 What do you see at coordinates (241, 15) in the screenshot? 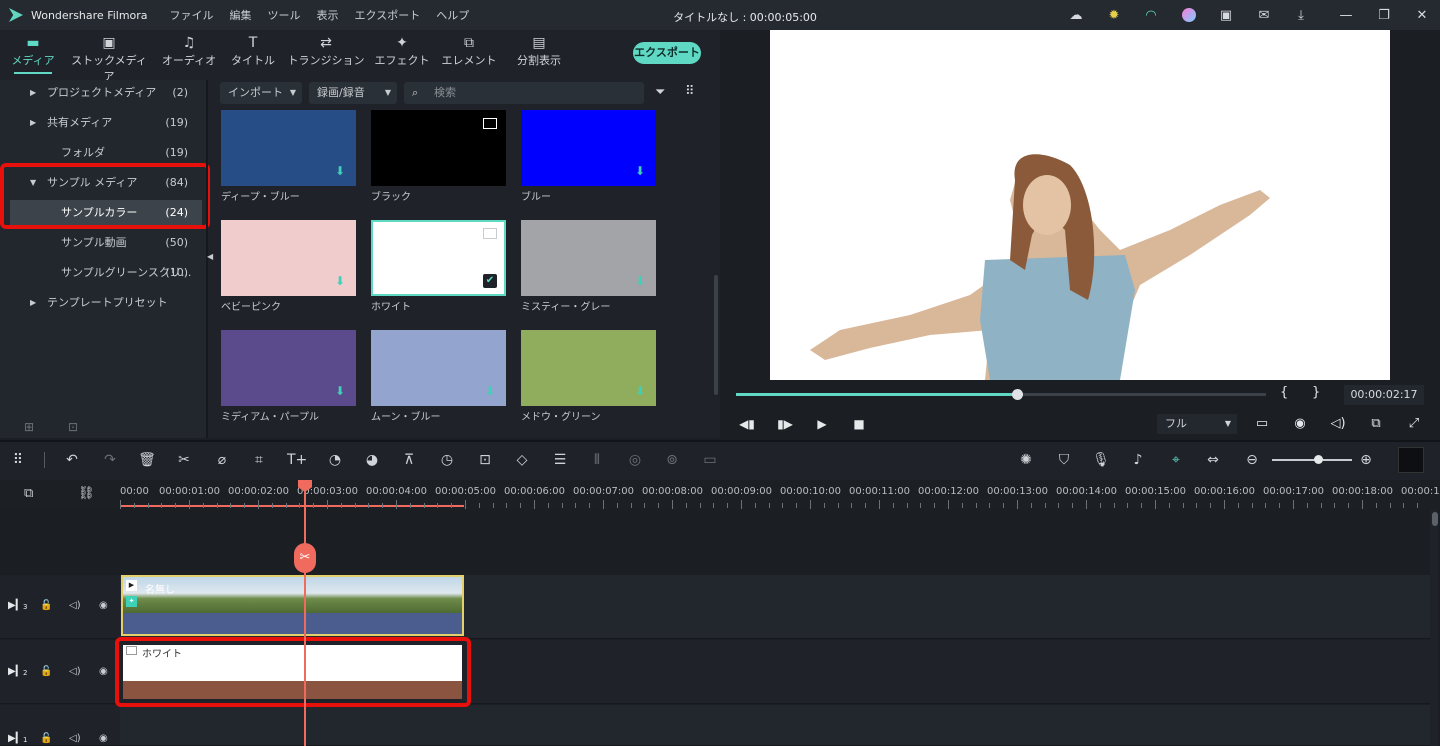
I see `menu-edit: 編集` at bounding box center [241, 15].